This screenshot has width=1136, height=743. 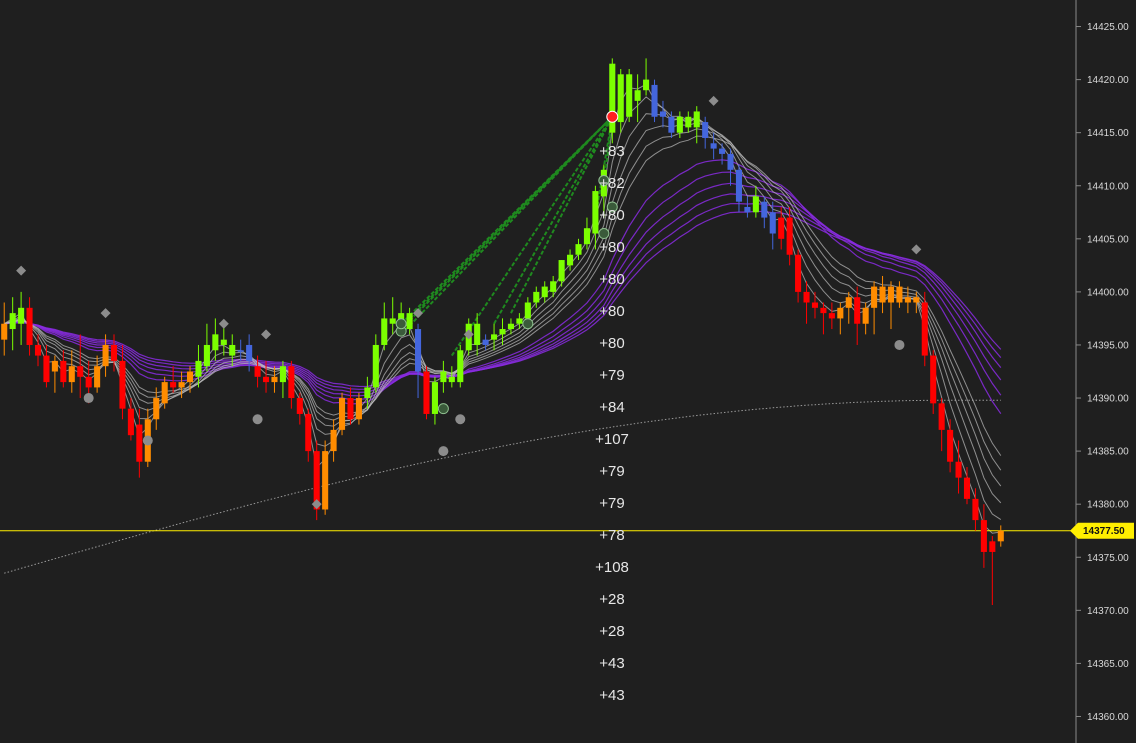 I want to click on entry-dot-icon, so click(x=612, y=116).